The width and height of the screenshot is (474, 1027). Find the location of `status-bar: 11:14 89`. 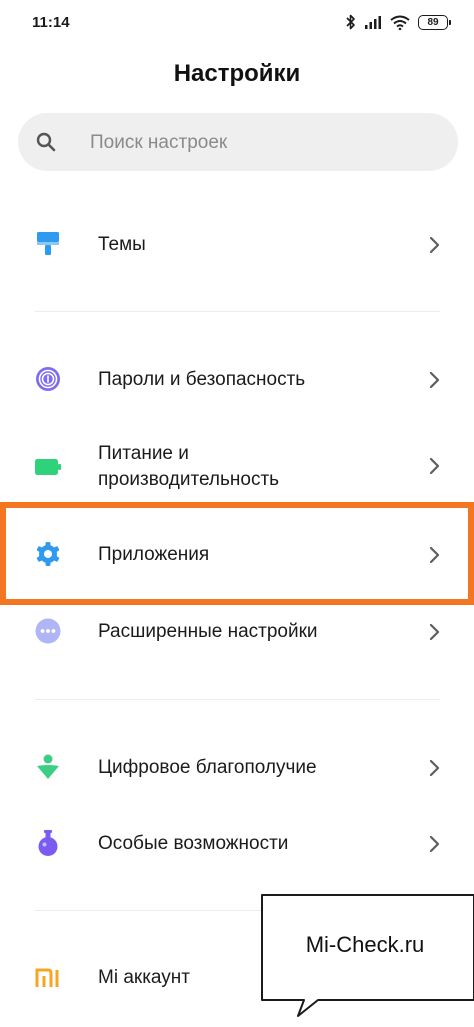

status-bar: 11:14 89 is located at coordinates (237, 22).